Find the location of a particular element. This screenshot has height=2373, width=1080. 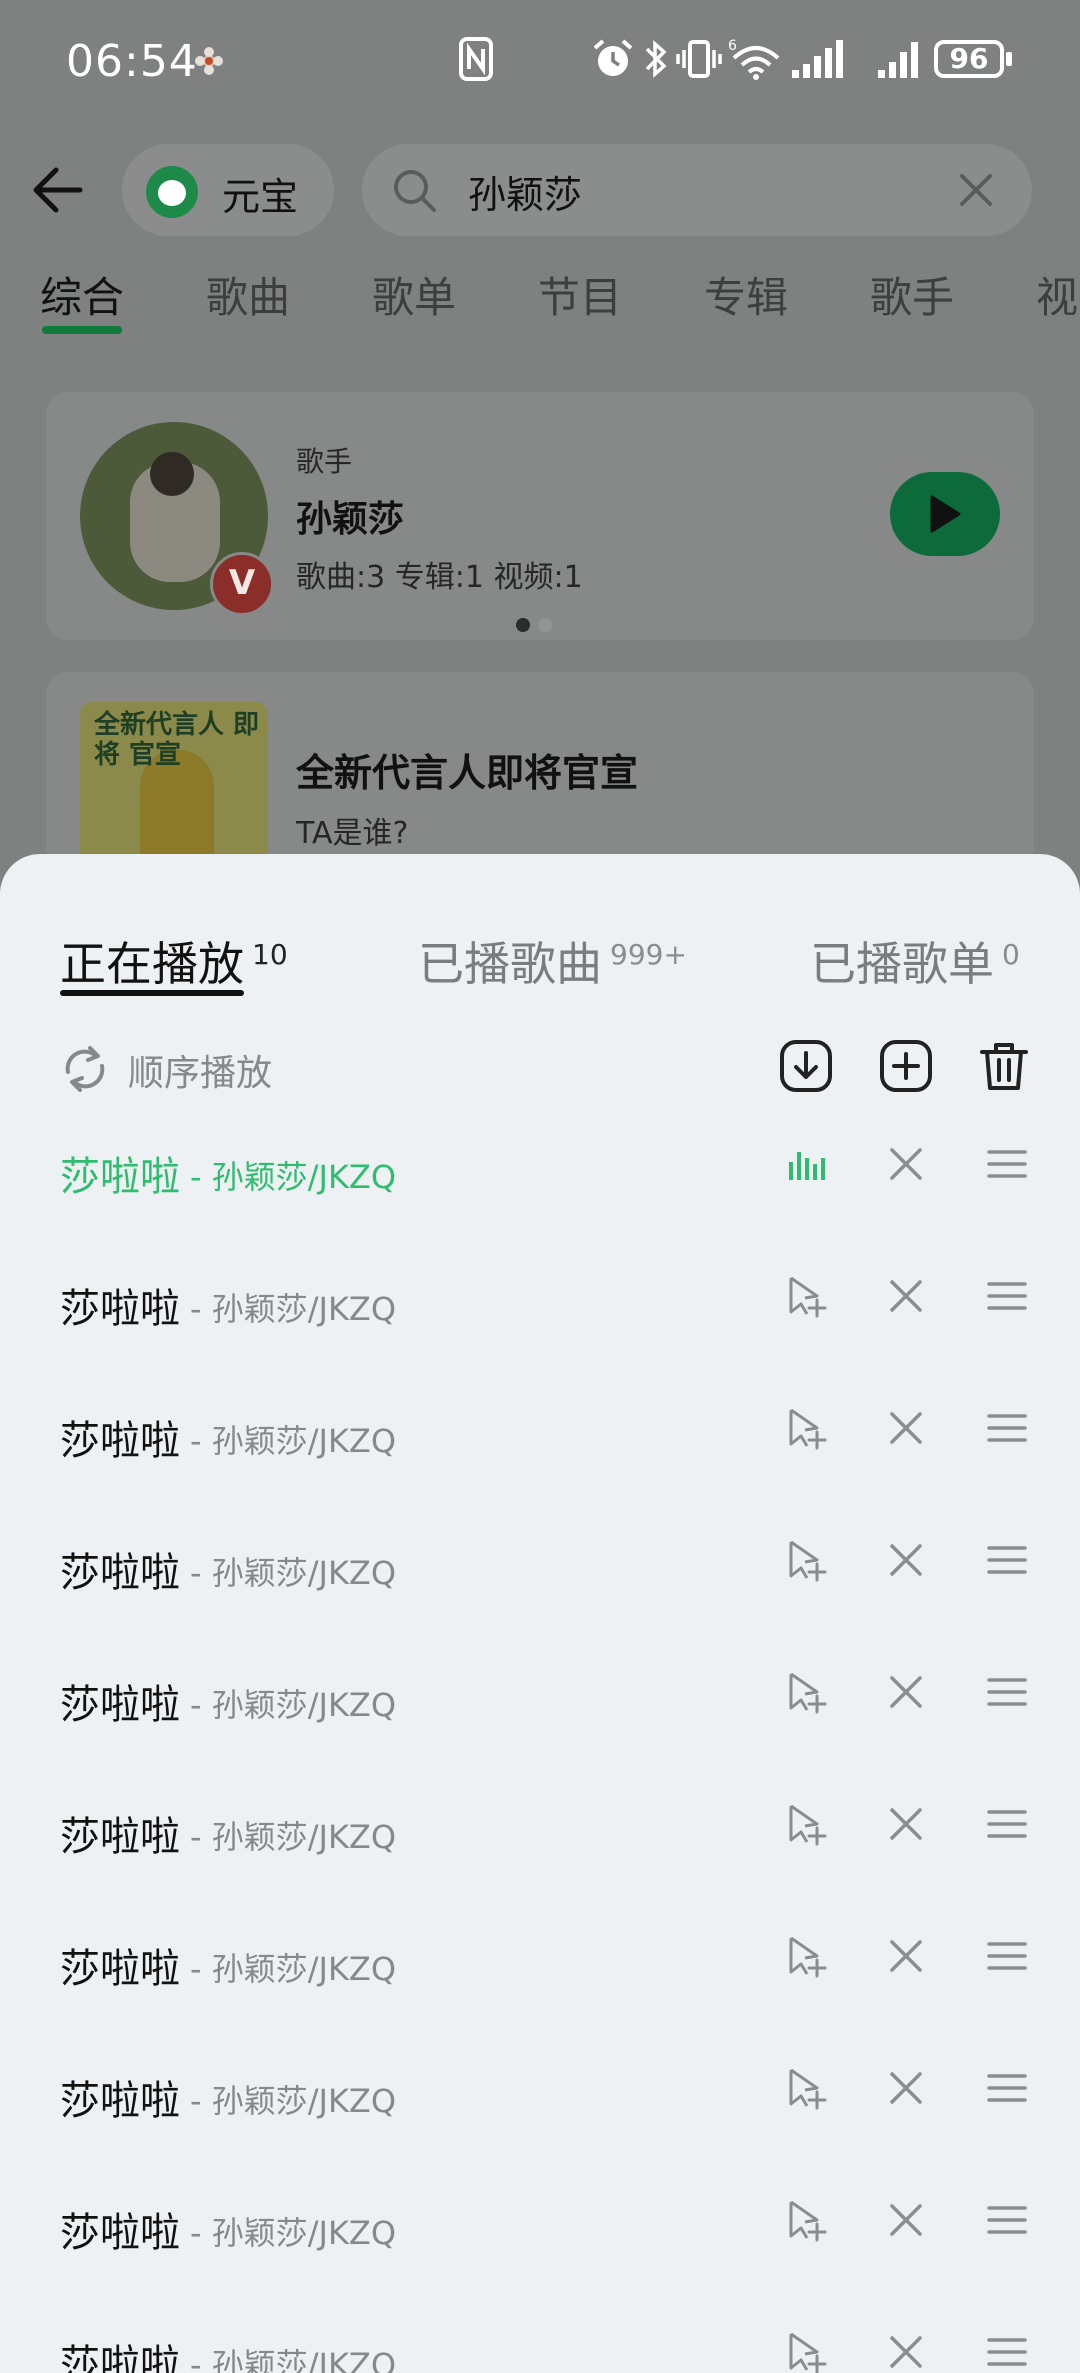

tab-now-playing: 正在播放 10 is located at coordinates (174, 961).